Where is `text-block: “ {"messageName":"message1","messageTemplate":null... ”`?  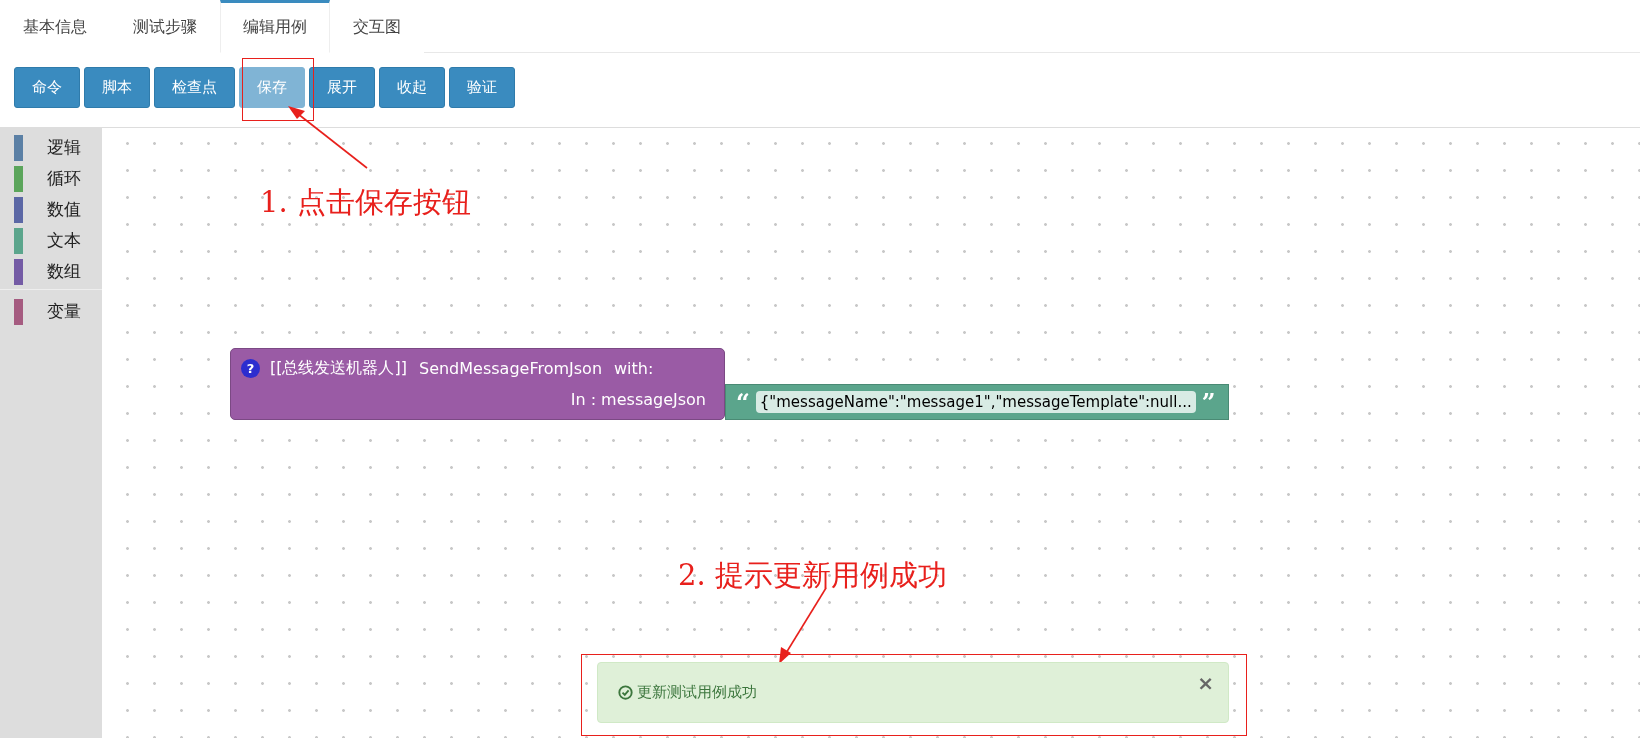
text-block: “ {"messageName":"message1","messageTemplate":null... ” is located at coordinates (977, 402).